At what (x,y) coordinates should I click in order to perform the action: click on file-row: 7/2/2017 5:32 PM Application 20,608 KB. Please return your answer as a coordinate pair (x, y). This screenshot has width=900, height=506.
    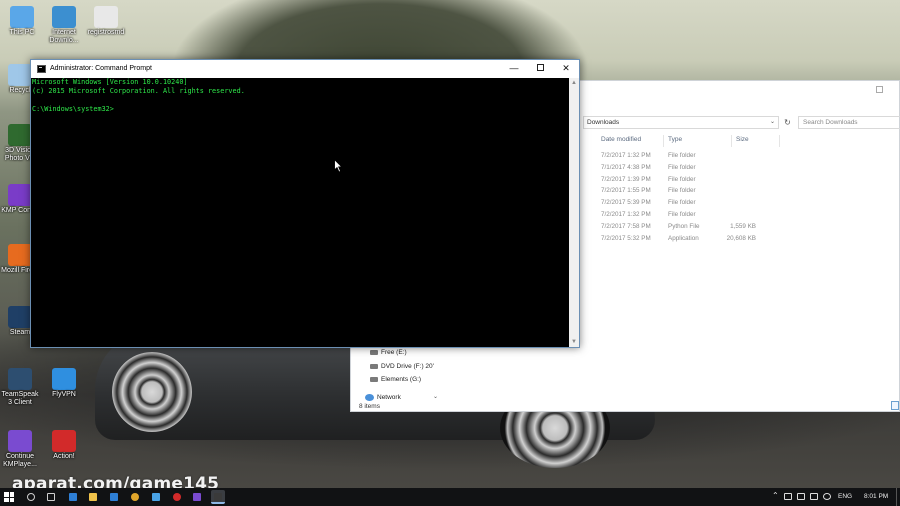
    Looking at the image, I should click on (741, 240).